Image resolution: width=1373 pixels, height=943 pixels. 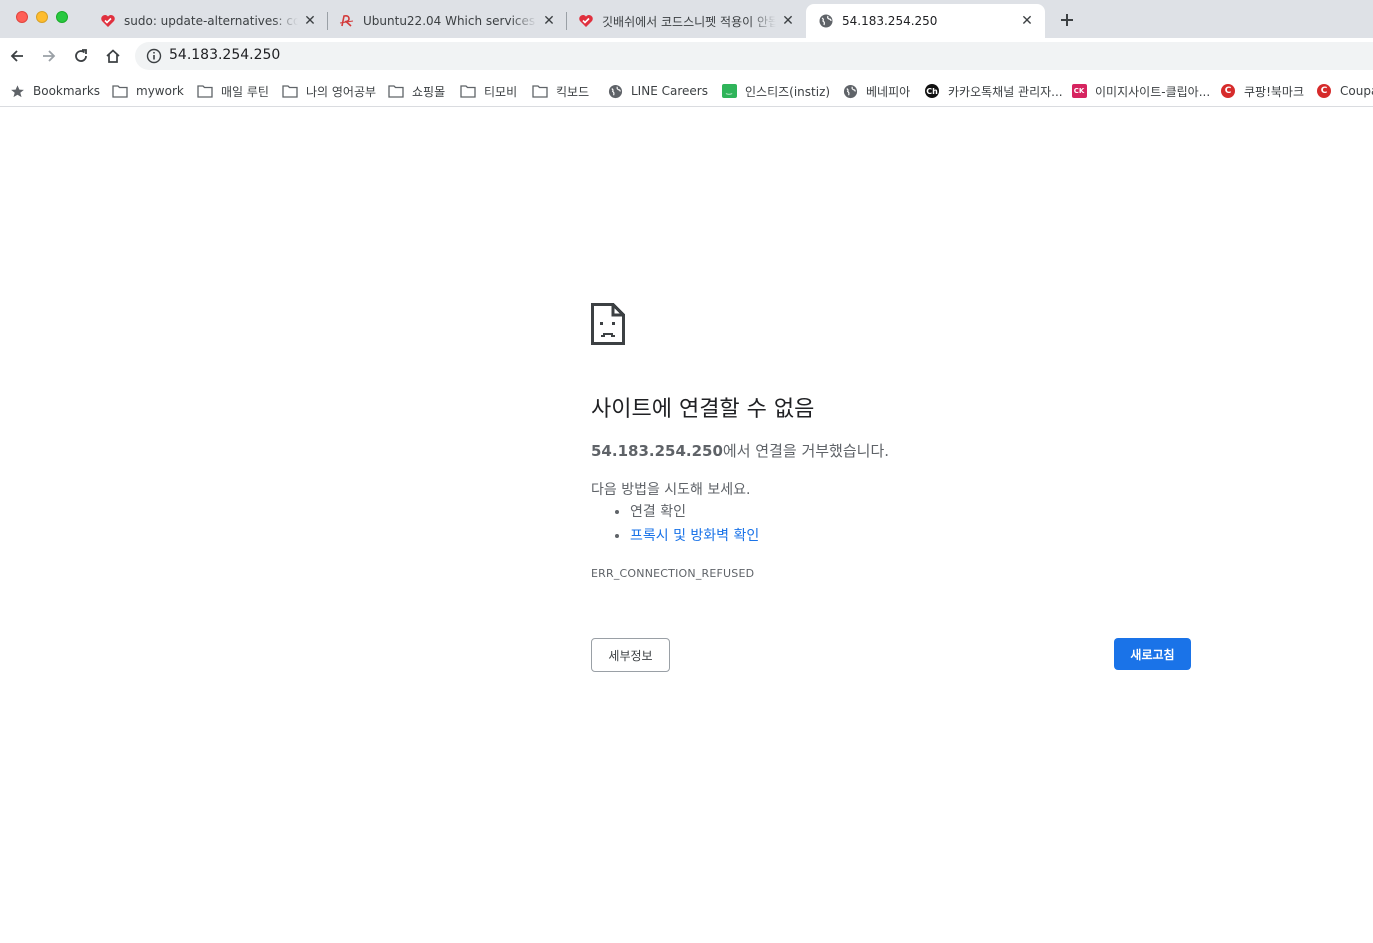 I want to click on tab-4-active: 54.183.254.250 ✕, so click(x=925, y=21).